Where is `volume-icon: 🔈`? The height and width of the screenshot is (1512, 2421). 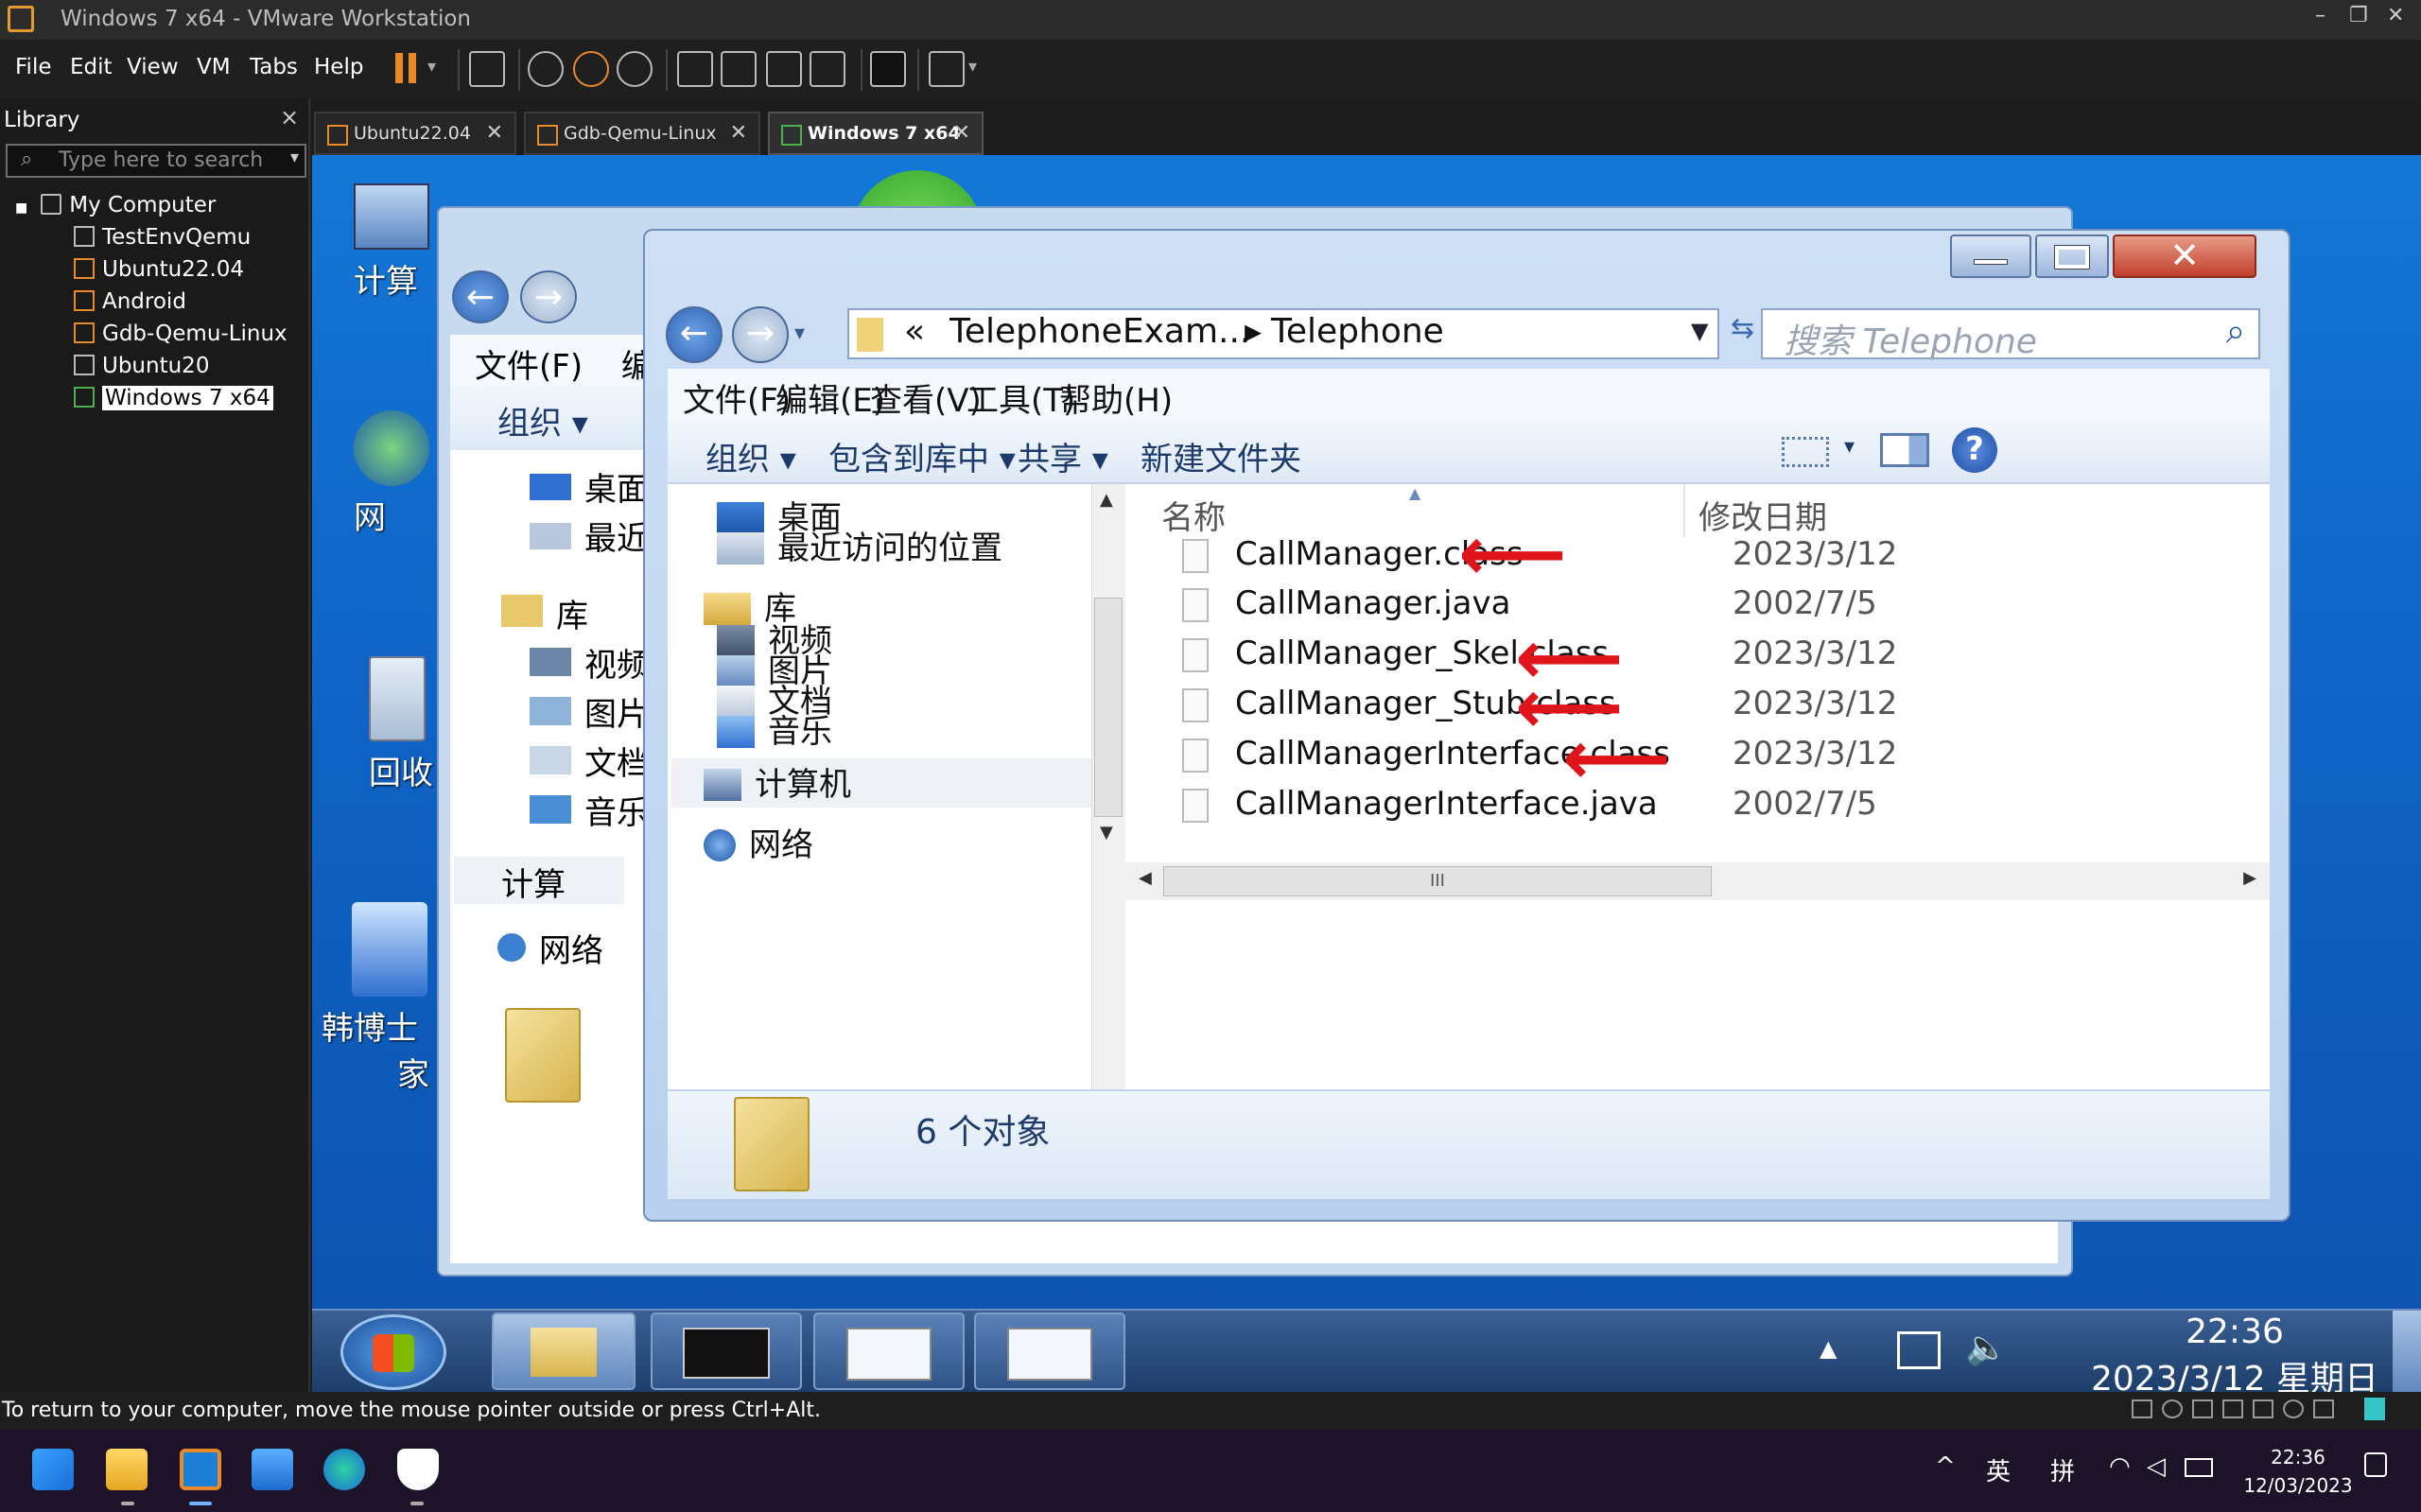
volume-icon: 🔈 is located at coordinates (1986, 1347).